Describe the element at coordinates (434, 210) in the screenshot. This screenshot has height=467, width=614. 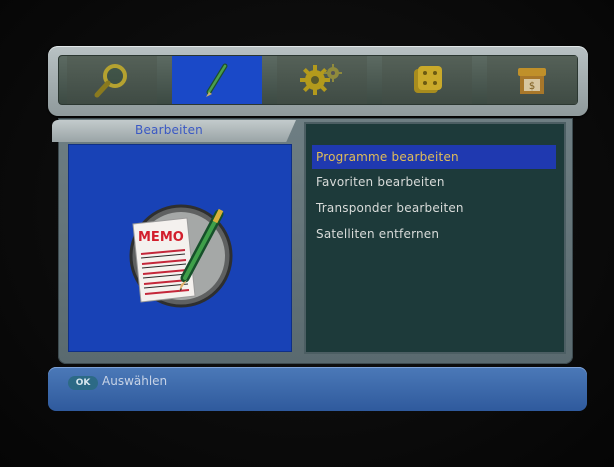
I see `menu-item-transponder: Transponder bearbeiten` at that location.